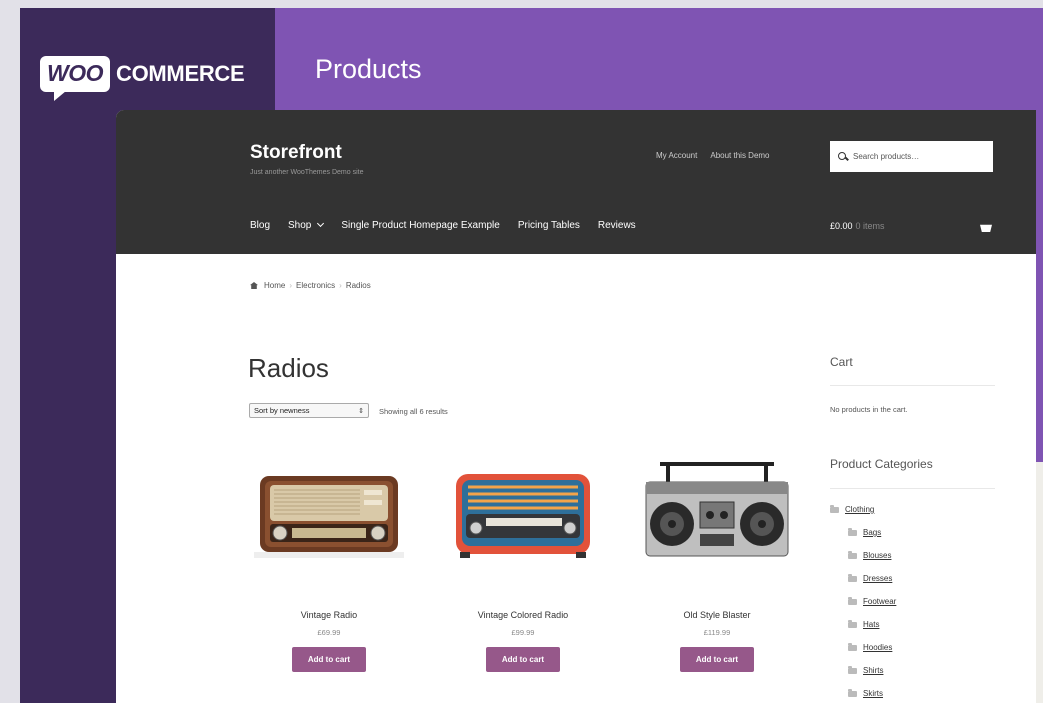 This screenshot has height=703, width=1043. I want to click on side-edge, so click(1039, 582).